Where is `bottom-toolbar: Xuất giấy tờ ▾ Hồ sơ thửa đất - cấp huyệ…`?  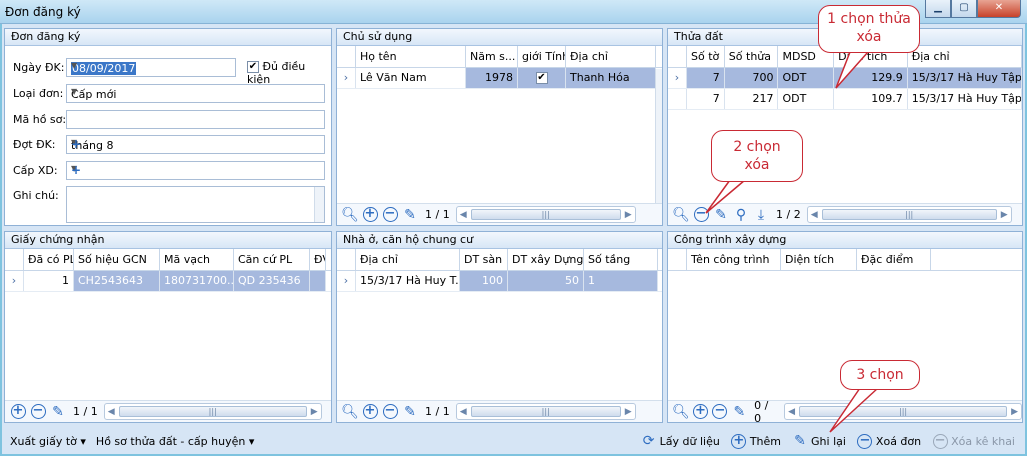 bottom-toolbar: Xuất giấy tờ ▾ Hồ sơ thửa đất - cấp huyệ… is located at coordinates (513, 441).